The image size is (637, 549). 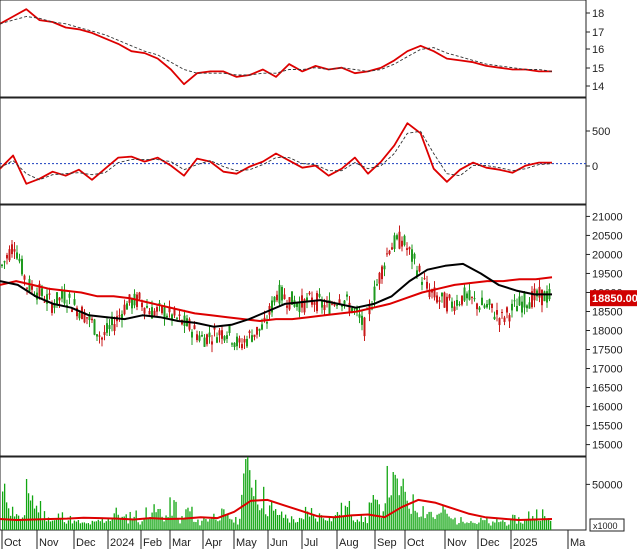 I want to click on price-tick-label: 21000, so click(x=607, y=217).